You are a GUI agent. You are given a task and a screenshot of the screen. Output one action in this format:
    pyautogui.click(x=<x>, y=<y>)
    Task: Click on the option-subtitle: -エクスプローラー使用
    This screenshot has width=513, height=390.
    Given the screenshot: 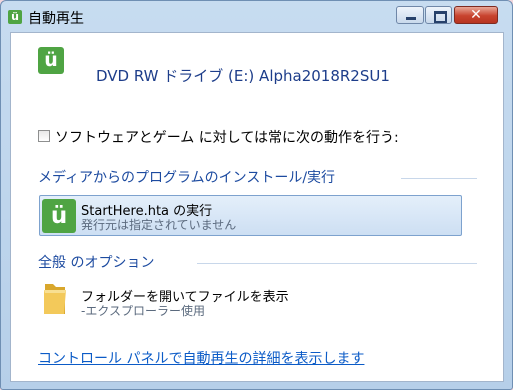 What is the action you would take?
    pyautogui.click(x=143, y=311)
    